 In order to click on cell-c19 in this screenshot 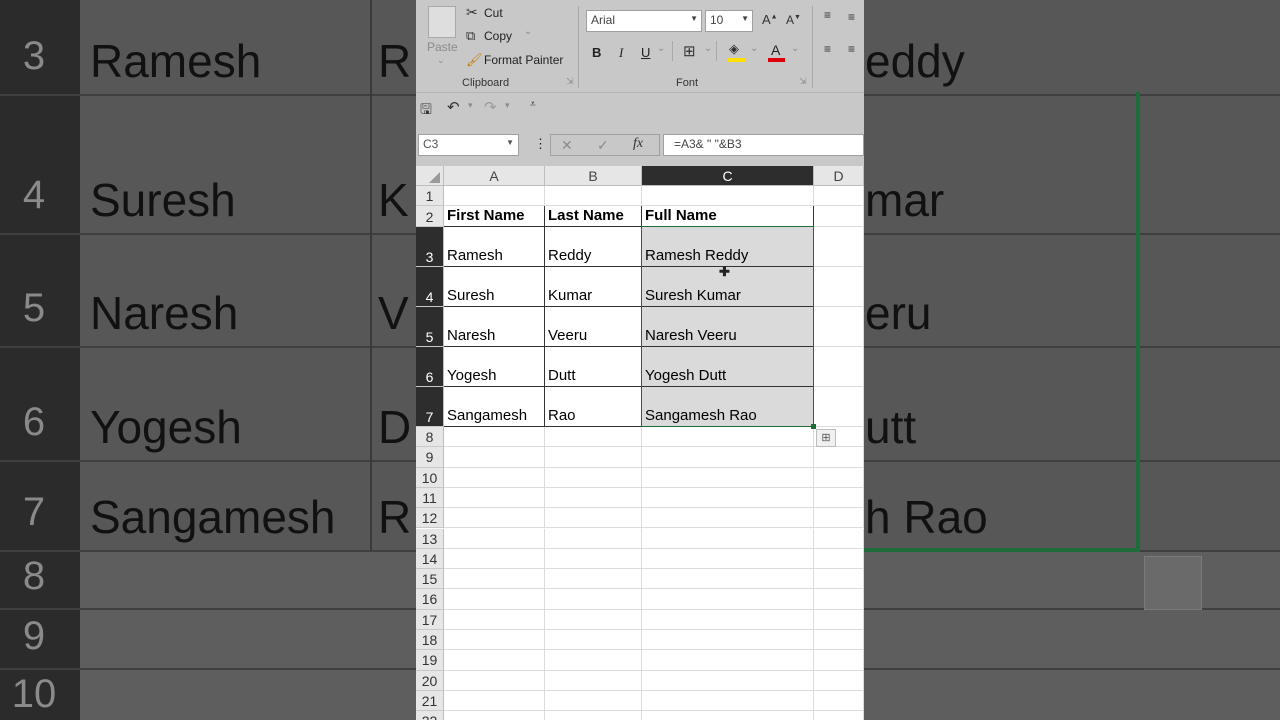, I will do `click(728, 660)`.